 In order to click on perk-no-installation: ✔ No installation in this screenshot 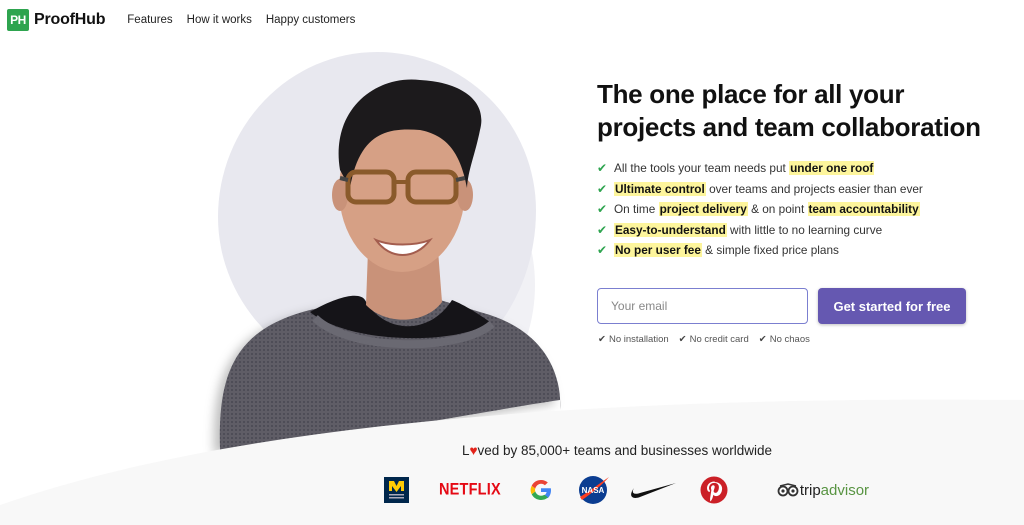, I will do `click(633, 339)`.